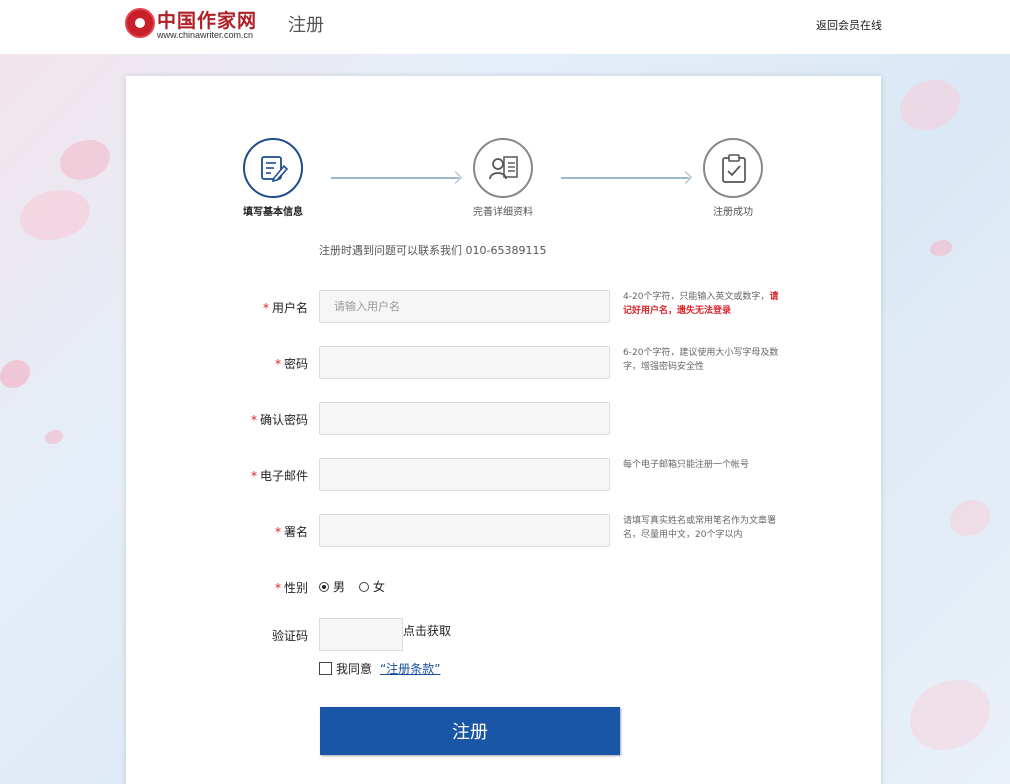 The height and width of the screenshot is (784, 1010). What do you see at coordinates (701, 304) in the screenshot?
I see `username-hint: 4-20个字符，只能输入英文或数字，请记好用户名，遗失无法登录` at bounding box center [701, 304].